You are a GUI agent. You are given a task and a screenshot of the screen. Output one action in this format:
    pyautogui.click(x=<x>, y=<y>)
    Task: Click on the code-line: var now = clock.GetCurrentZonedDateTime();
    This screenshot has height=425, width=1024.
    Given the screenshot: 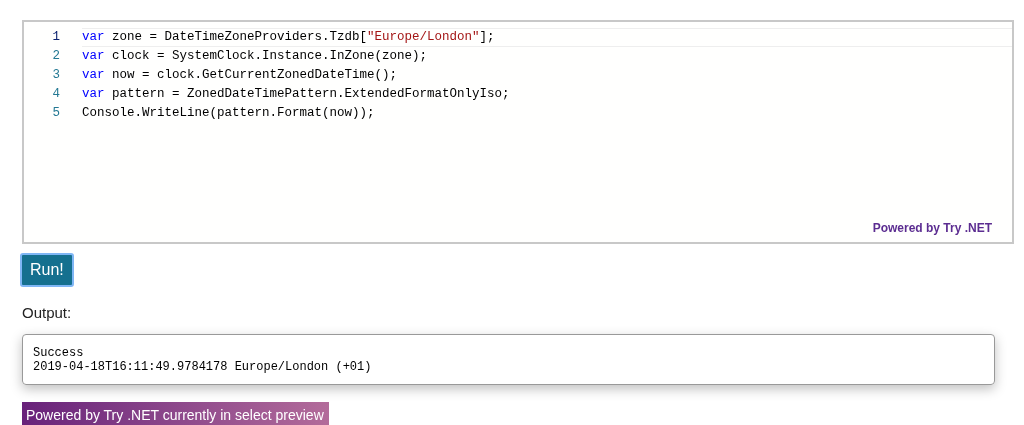 What is the action you would take?
    pyautogui.click(x=240, y=76)
    